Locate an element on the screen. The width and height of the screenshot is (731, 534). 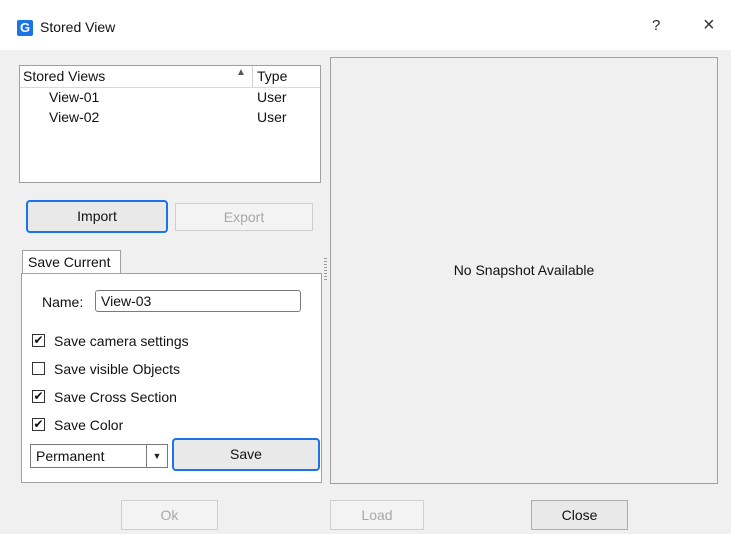
column-header-stored-views: Stored Views is located at coordinates (64, 76).